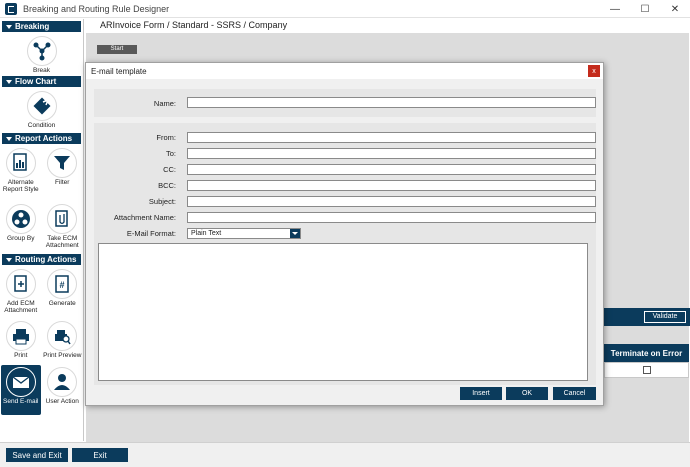 Image resolution: width=690 pixels, height=467 pixels. I want to click on section-breaking: Breaking, so click(41, 26).